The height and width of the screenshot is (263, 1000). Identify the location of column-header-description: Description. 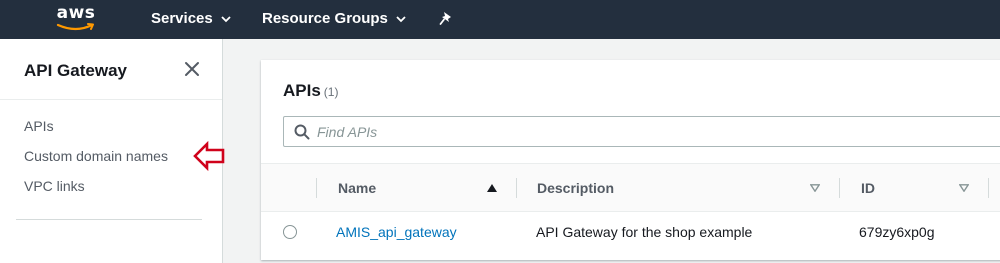
(575, 188).